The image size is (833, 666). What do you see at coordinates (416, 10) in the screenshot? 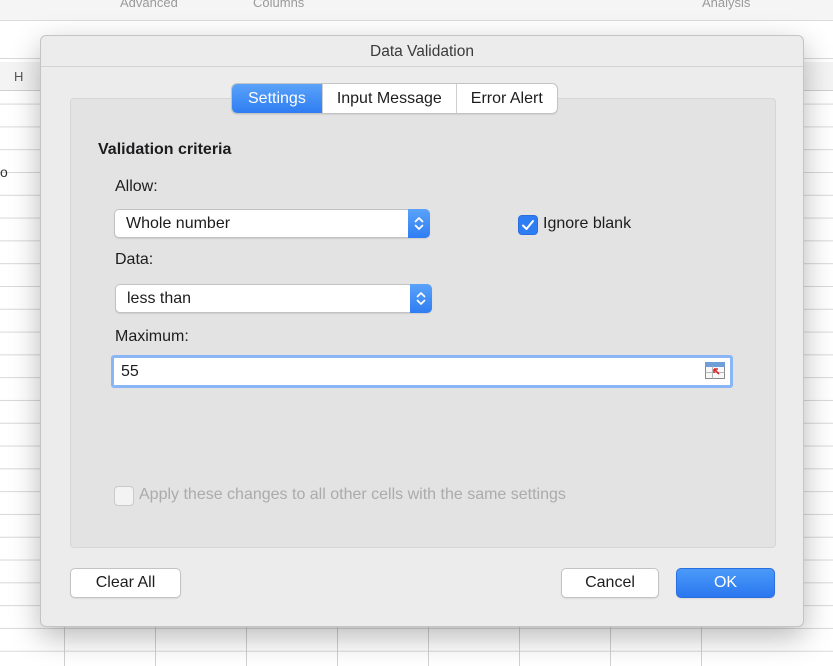
I see `app-toolbar: Advanced Columns Analysis` at bounding box center [416, 10].